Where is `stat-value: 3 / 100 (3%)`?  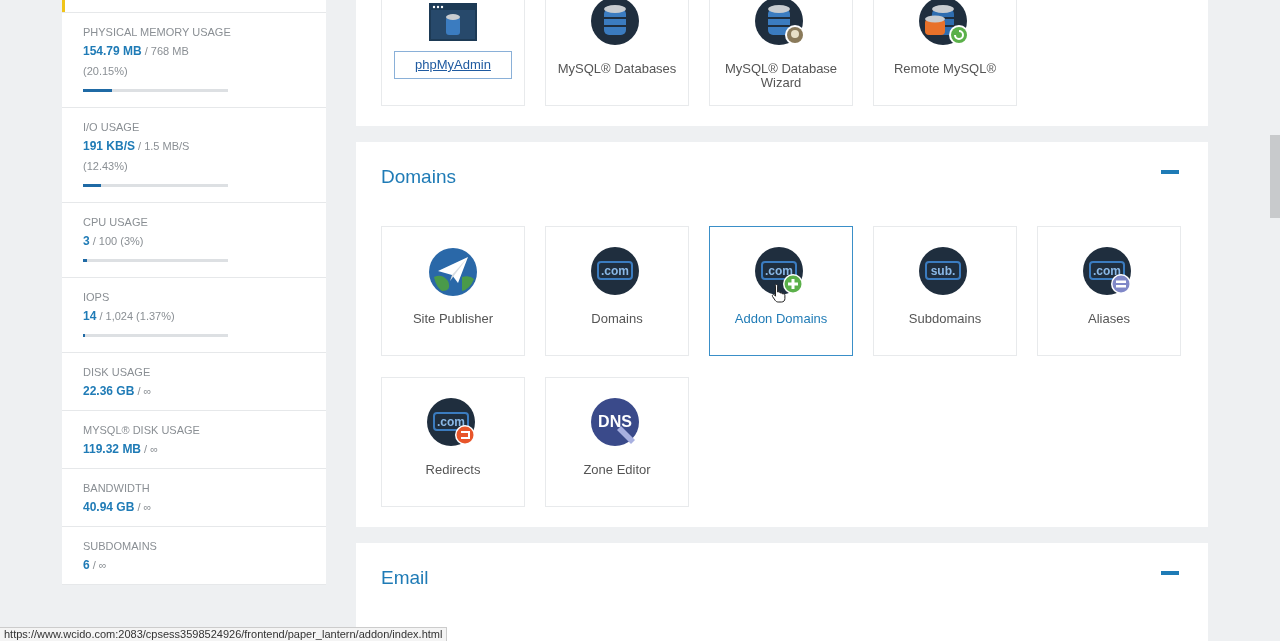 stat-value: 3 / 100 (3%) is located at coordinates (114, 241).